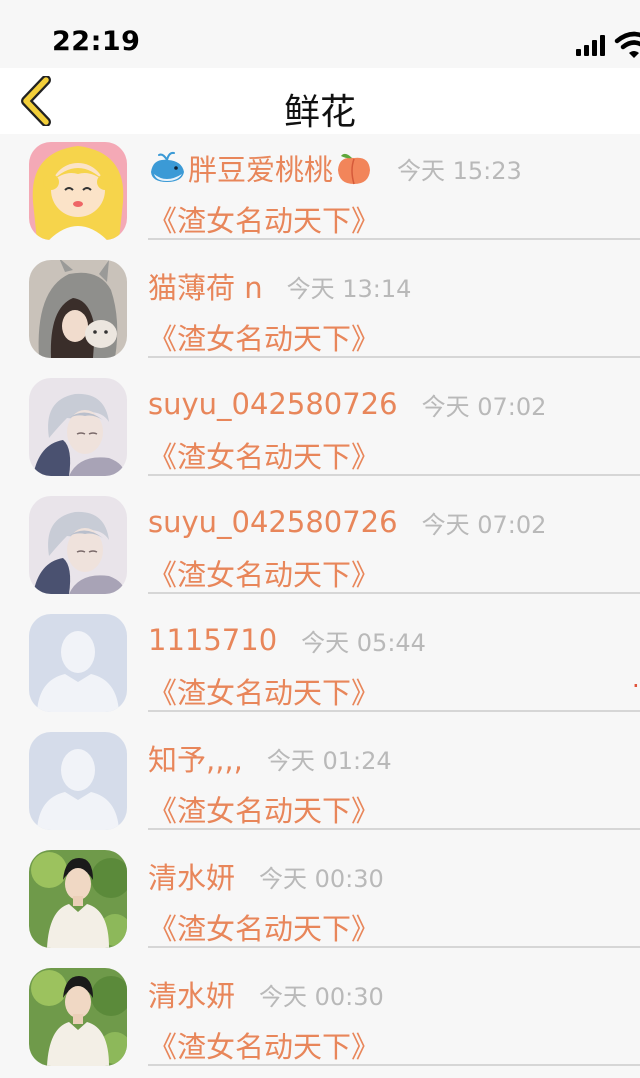  I want to click on list-item: 猫薄荷 n 今天 13:14 《渣女名动天下》, so click(320, 311).